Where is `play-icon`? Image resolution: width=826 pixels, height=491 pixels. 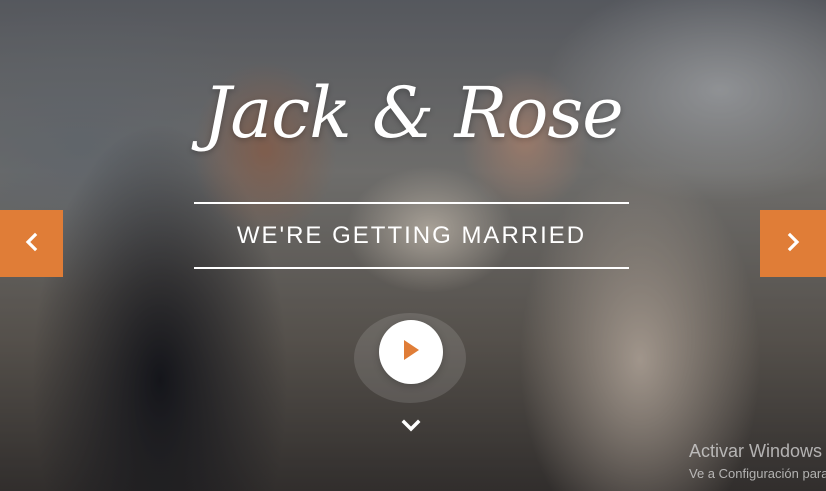
play-icon is located at coordinates (411, 352).